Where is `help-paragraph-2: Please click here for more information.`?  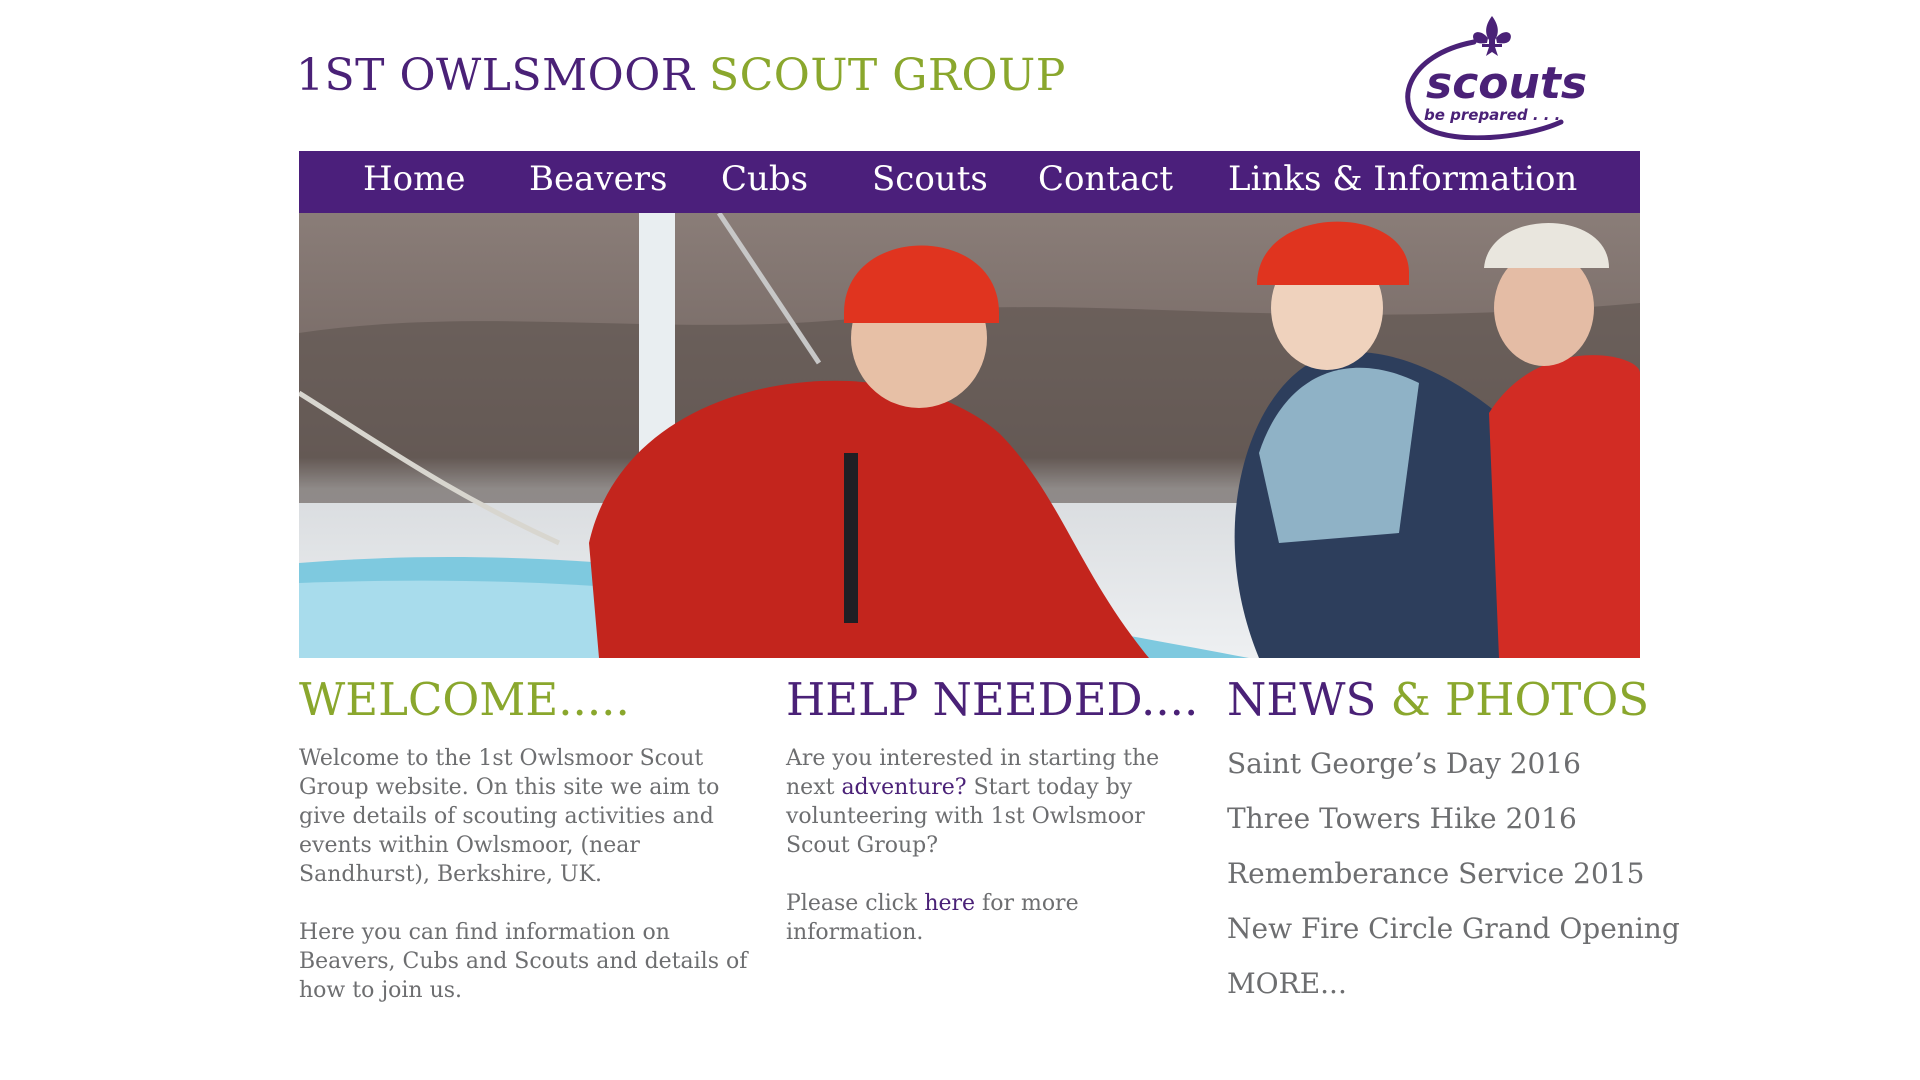 help-paragraph-2: Please click here for more information. is located at coordinates (986, 918).